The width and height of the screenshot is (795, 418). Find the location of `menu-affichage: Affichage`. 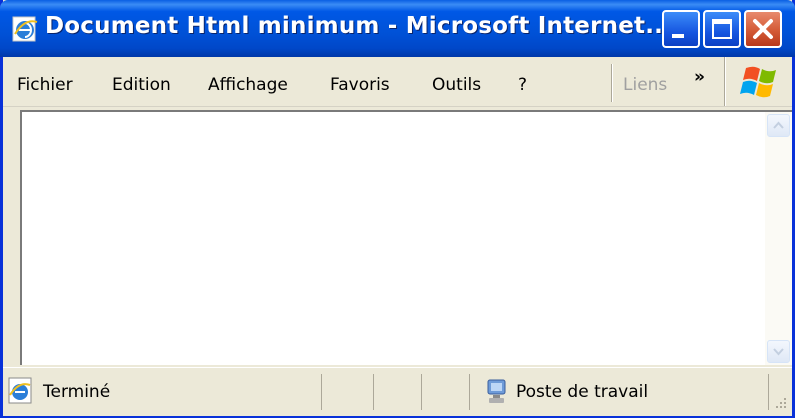

menu-affichage: Affichage is located at coordinates (248, 85).